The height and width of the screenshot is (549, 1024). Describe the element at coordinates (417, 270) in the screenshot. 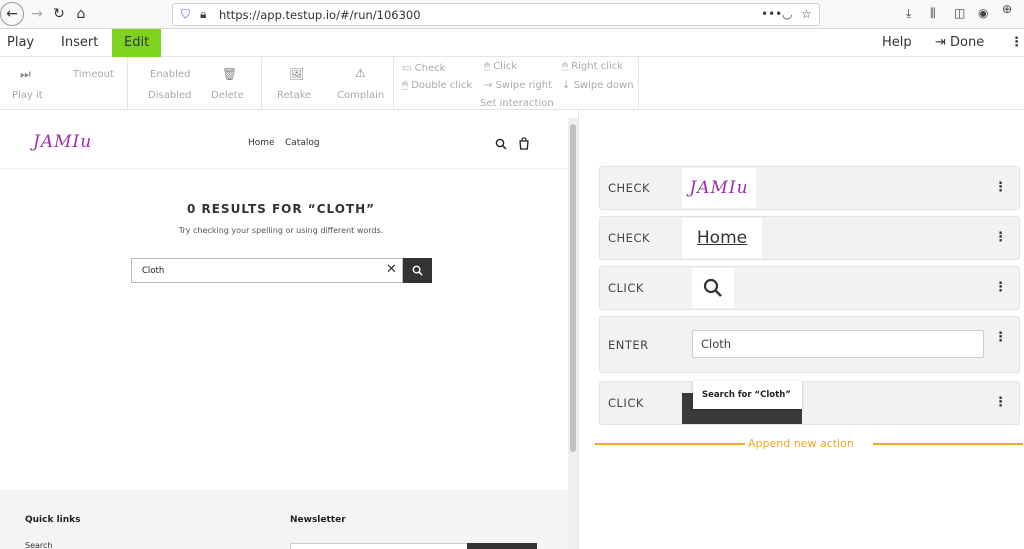

I see `shop-search-button` at that location.